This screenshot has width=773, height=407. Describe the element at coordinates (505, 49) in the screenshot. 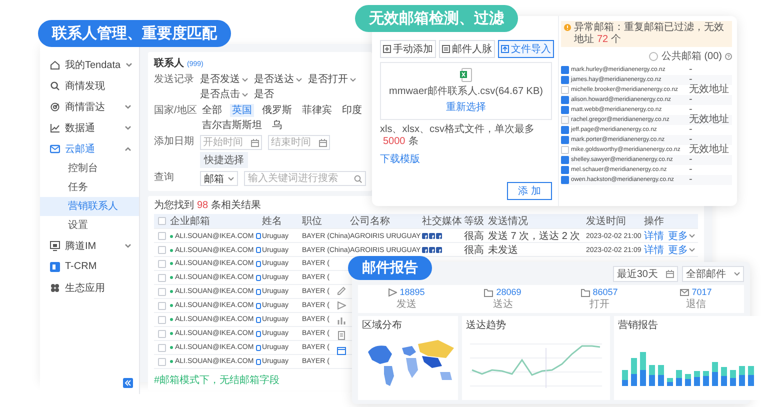

I see `upload-icon` at that location.